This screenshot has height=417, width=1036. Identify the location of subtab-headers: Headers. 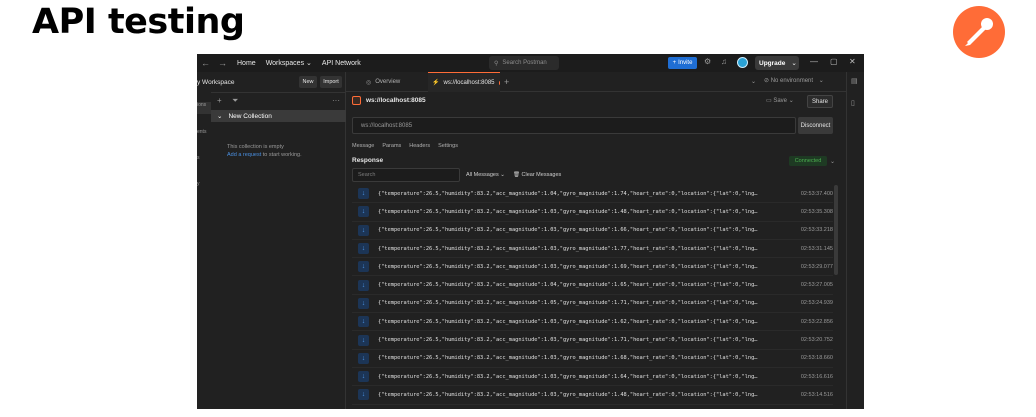
(419, 146).